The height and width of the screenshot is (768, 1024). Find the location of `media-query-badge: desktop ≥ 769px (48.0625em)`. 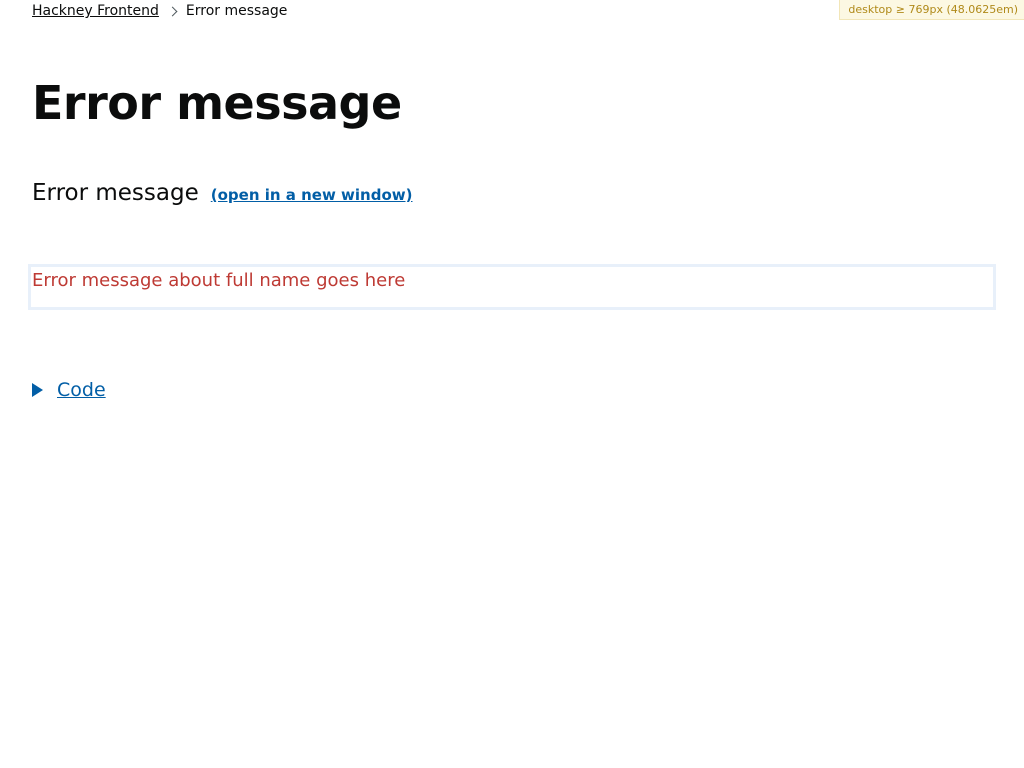

media-query-badge: desktop ≥ 769px (48.0625em) is located at coordinates (931, 10).